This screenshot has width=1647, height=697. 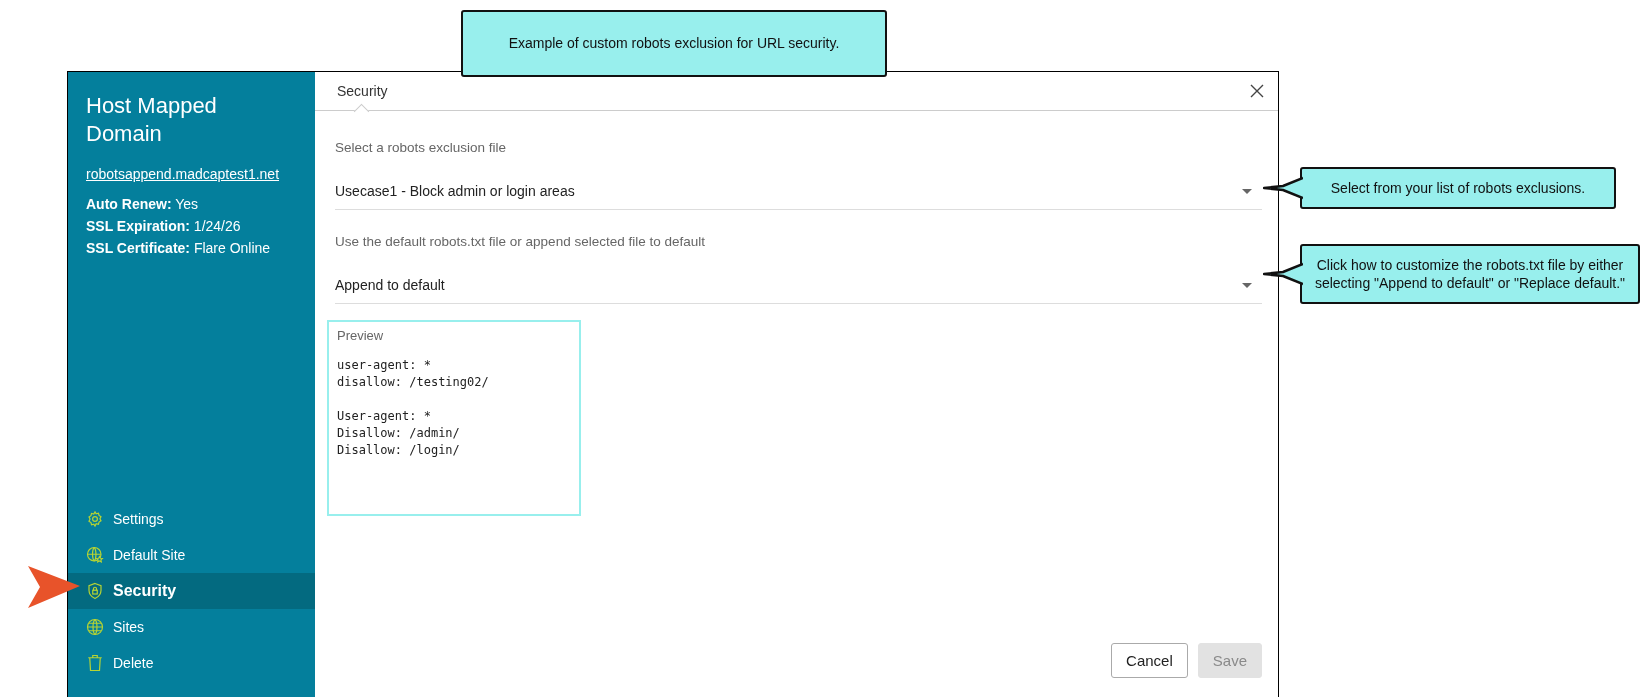 I want to click on info-text: Auto Renew: Yes, so click(x=143, y=204).